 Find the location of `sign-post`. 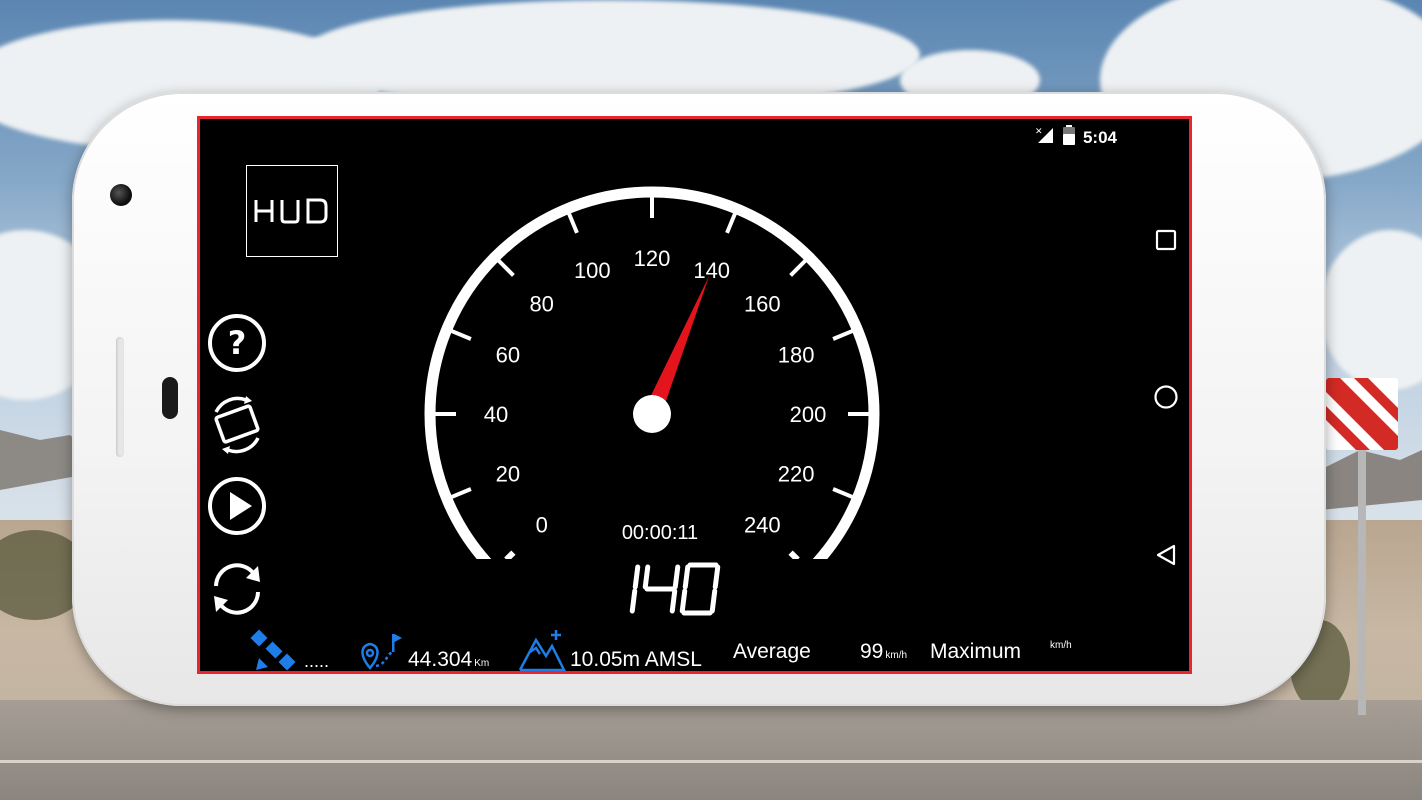

sign-post is located at coordinates (1362, 582).